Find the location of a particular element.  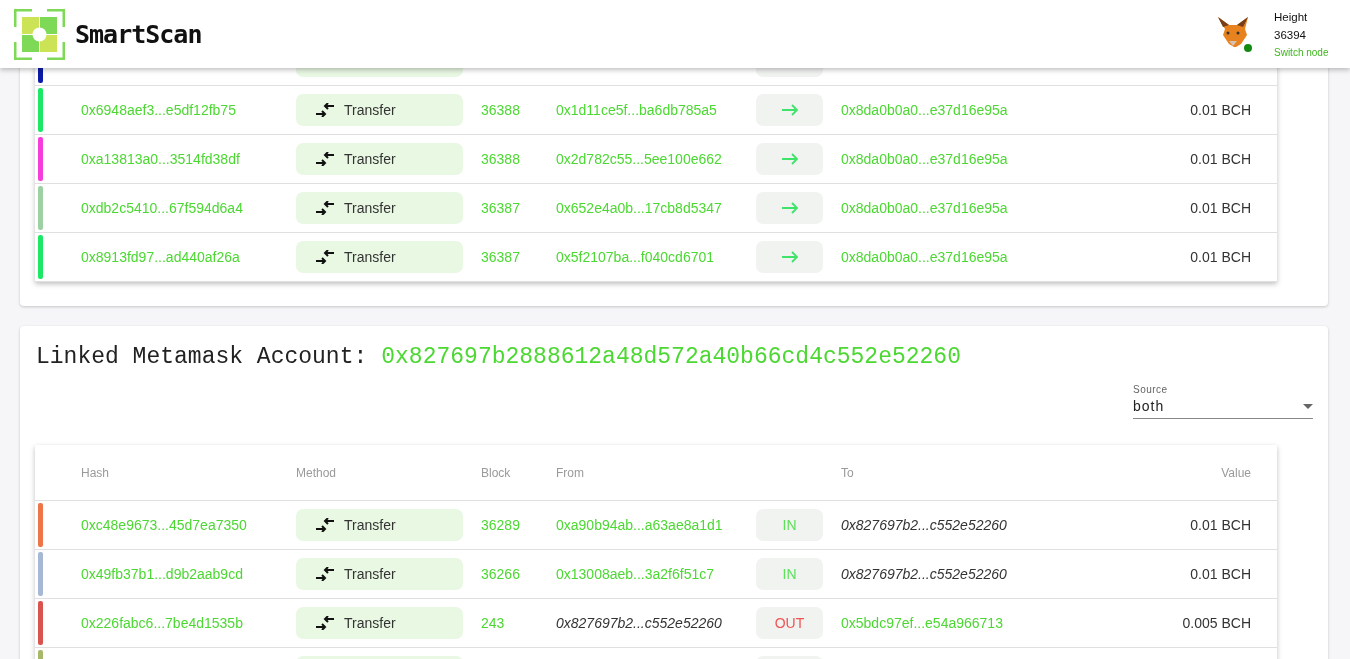

from-address: 0x1d11ce5f...ba6db785a5 is located at coordinates (656, 110).